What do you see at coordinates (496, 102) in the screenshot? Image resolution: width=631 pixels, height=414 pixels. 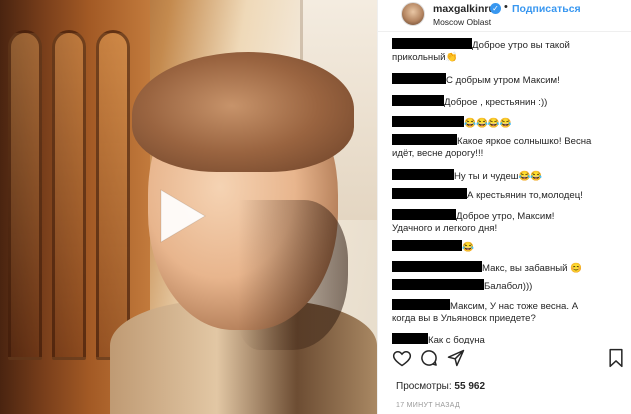 I see `comment-text: Доброе , крестьянин :))` at bounding box center [496, 102].